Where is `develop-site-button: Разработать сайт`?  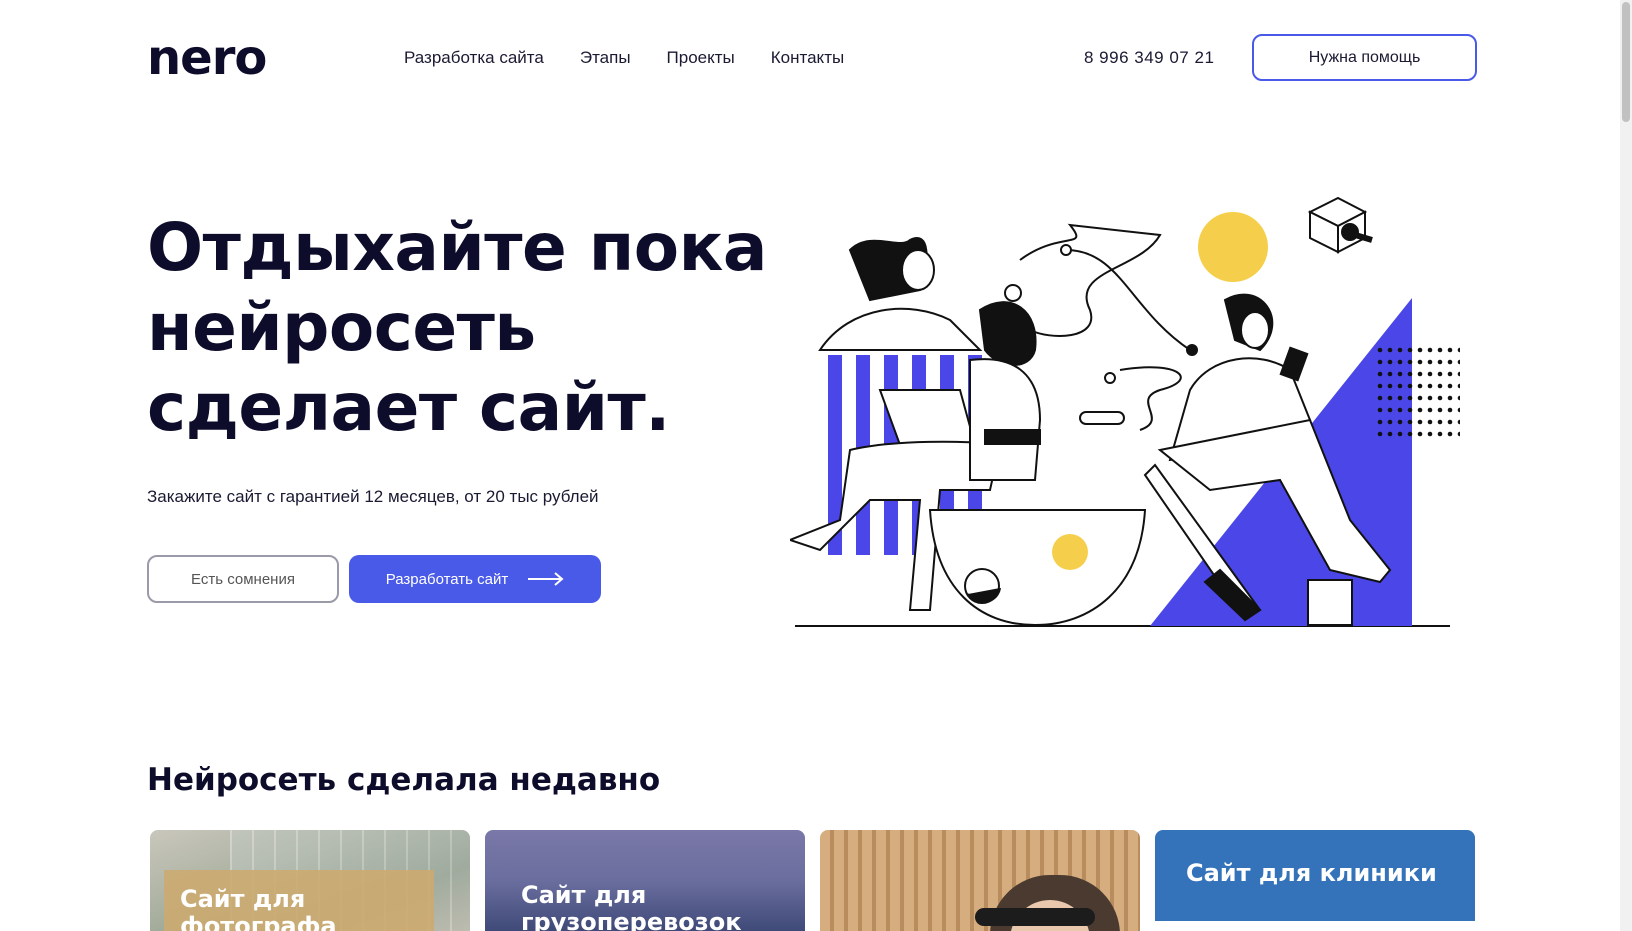 develop-site-button: Разработать сайт is located at coordinates (475, 579).